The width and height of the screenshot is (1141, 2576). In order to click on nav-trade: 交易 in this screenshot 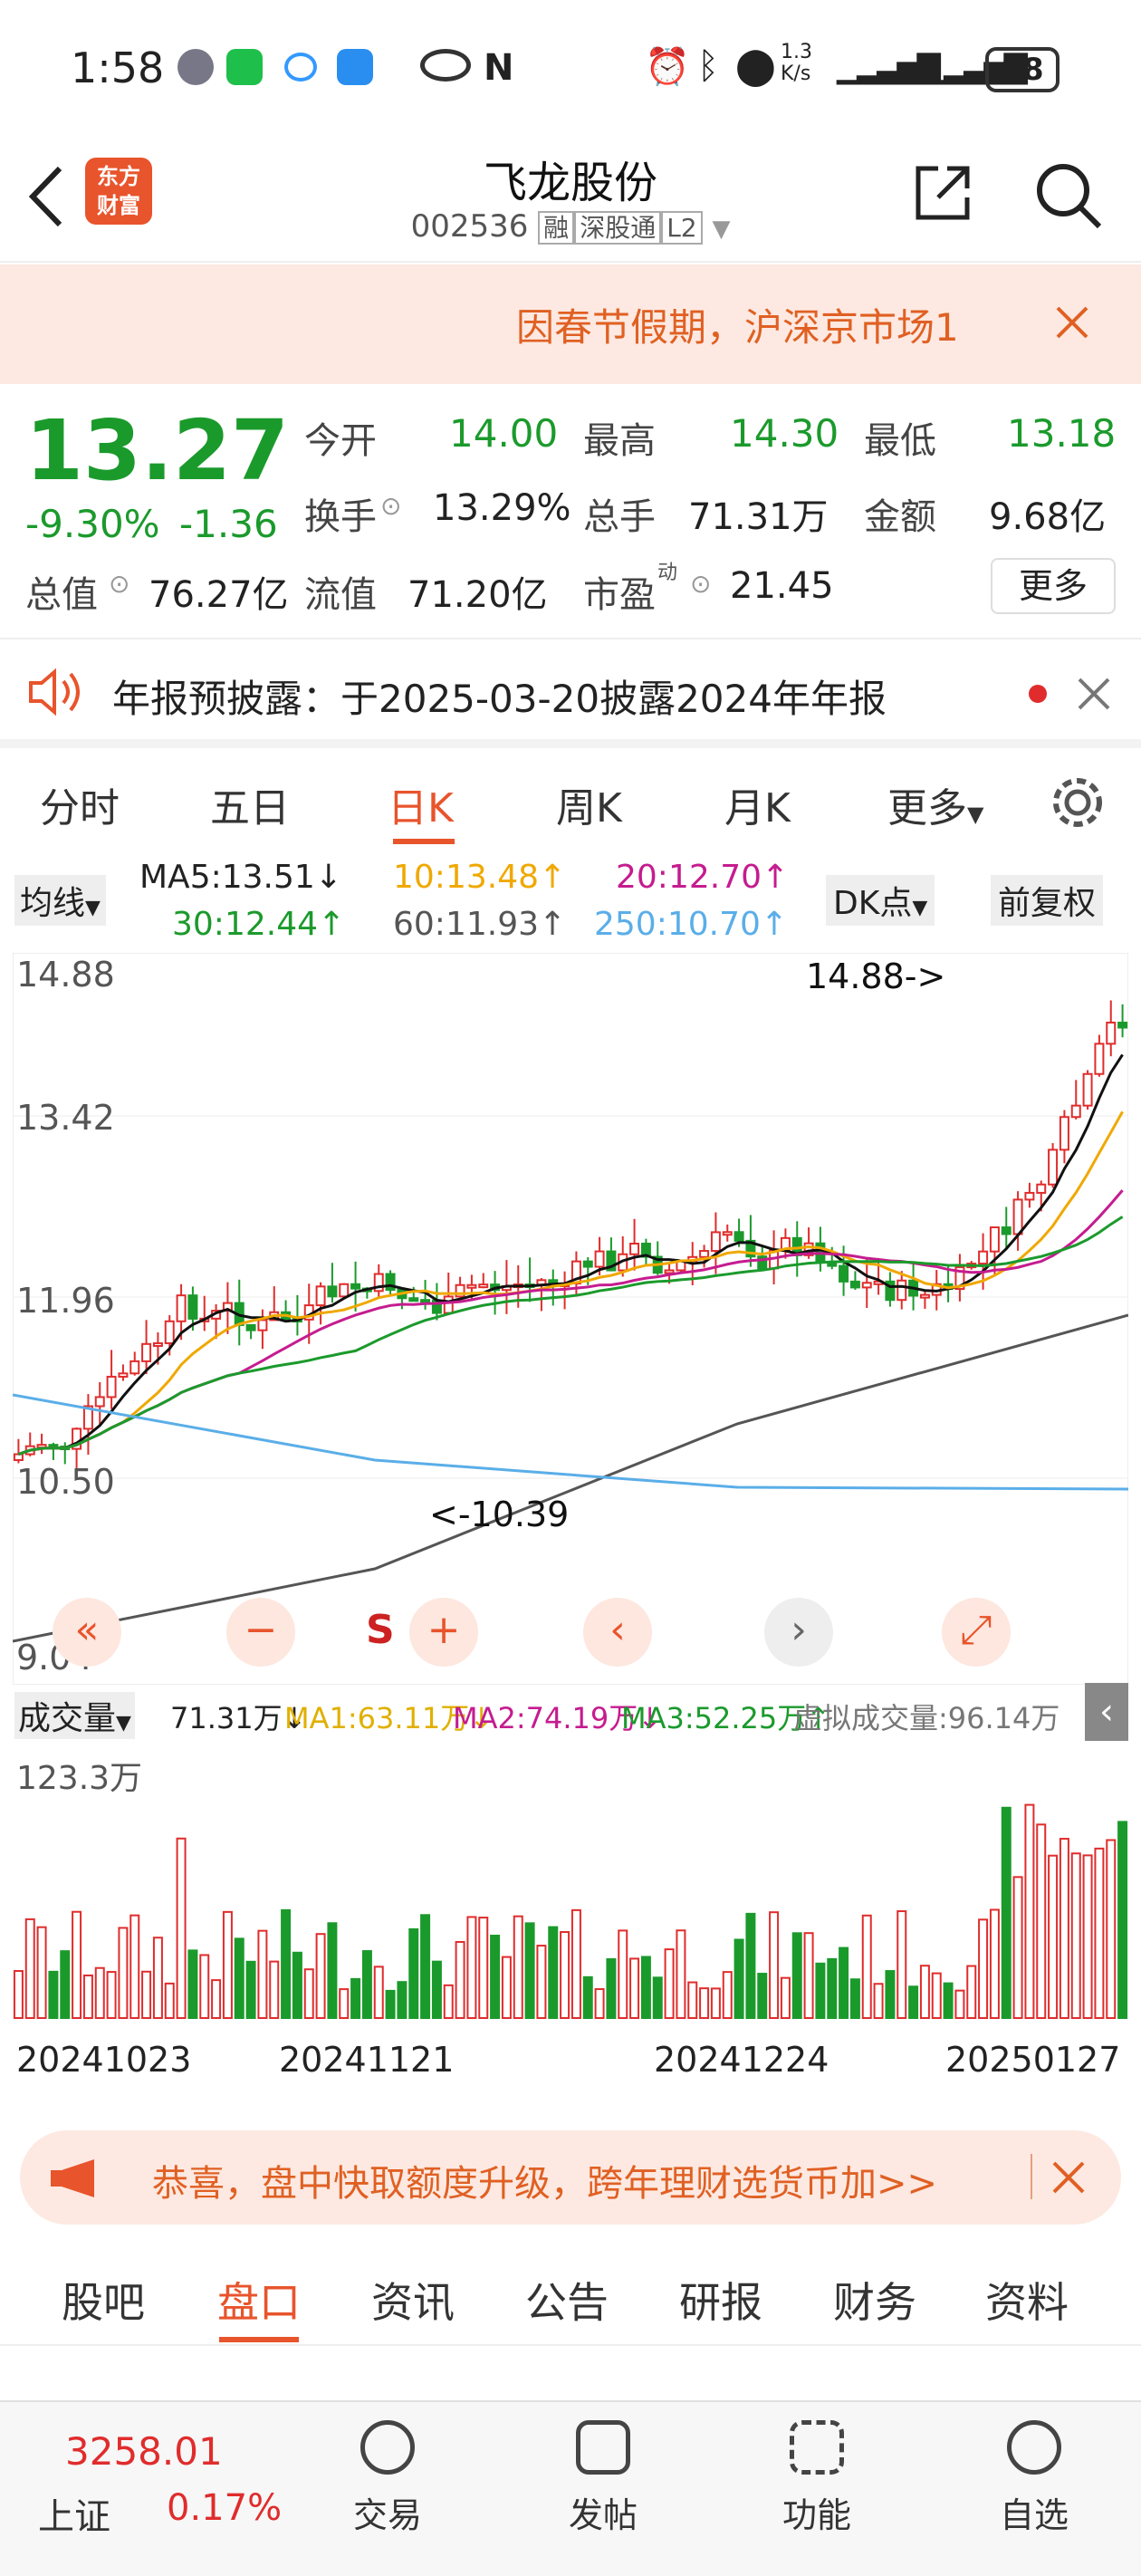, I will do `click(387, 2478)`.